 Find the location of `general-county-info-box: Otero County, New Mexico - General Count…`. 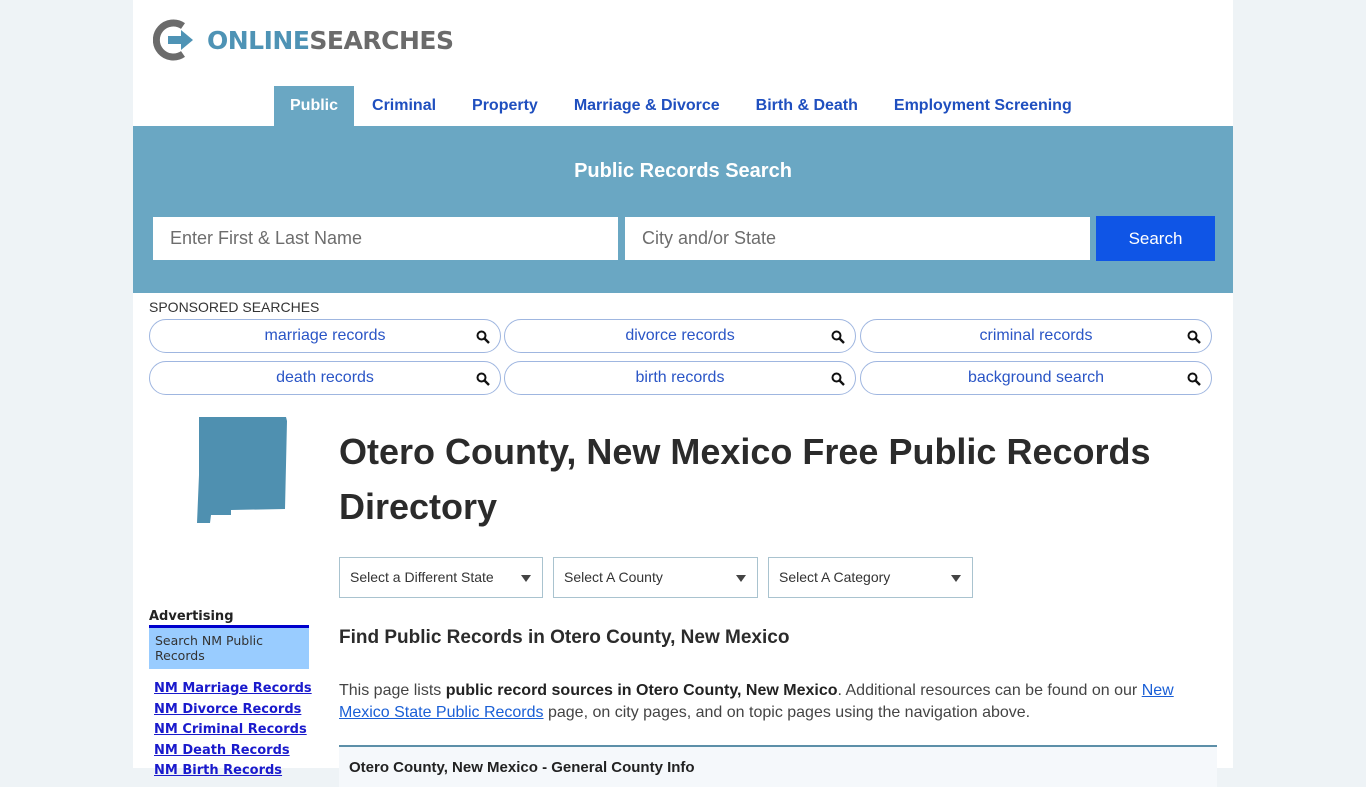

general-county-info-box: Otero County, New Mexico - General Count… is located at coordinates (778, 766).